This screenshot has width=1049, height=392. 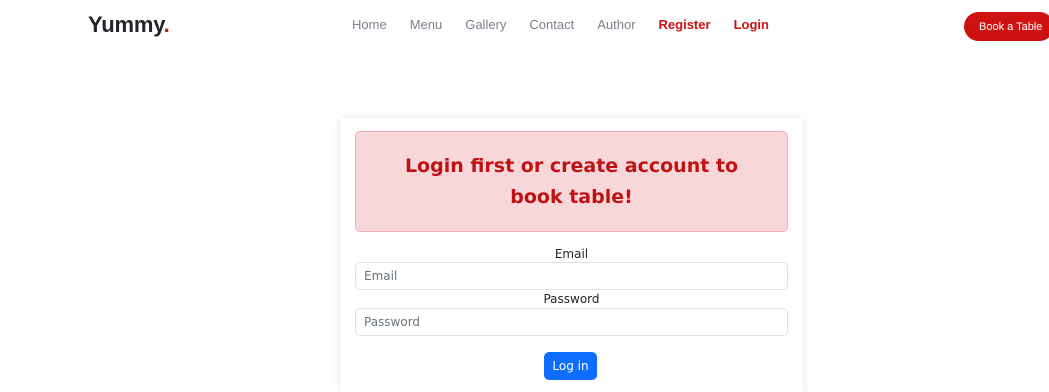 I want to click on email-label: Email, so click(x=571, y=254).